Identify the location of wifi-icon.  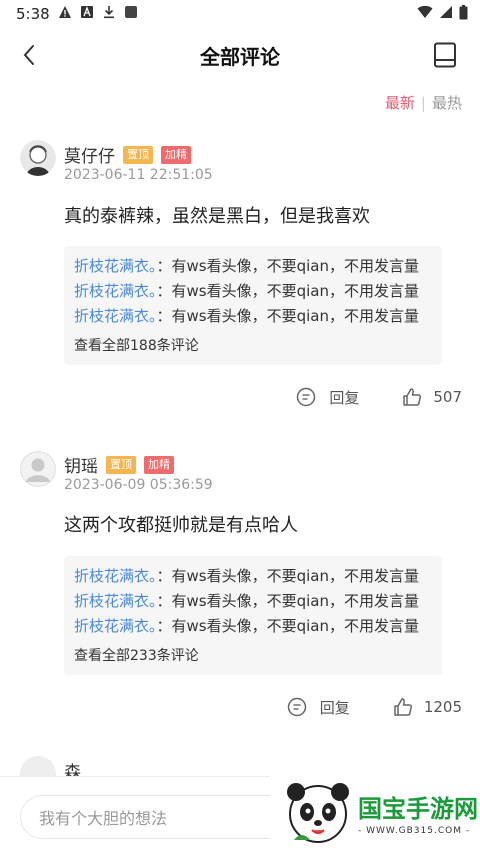
(425, 14).